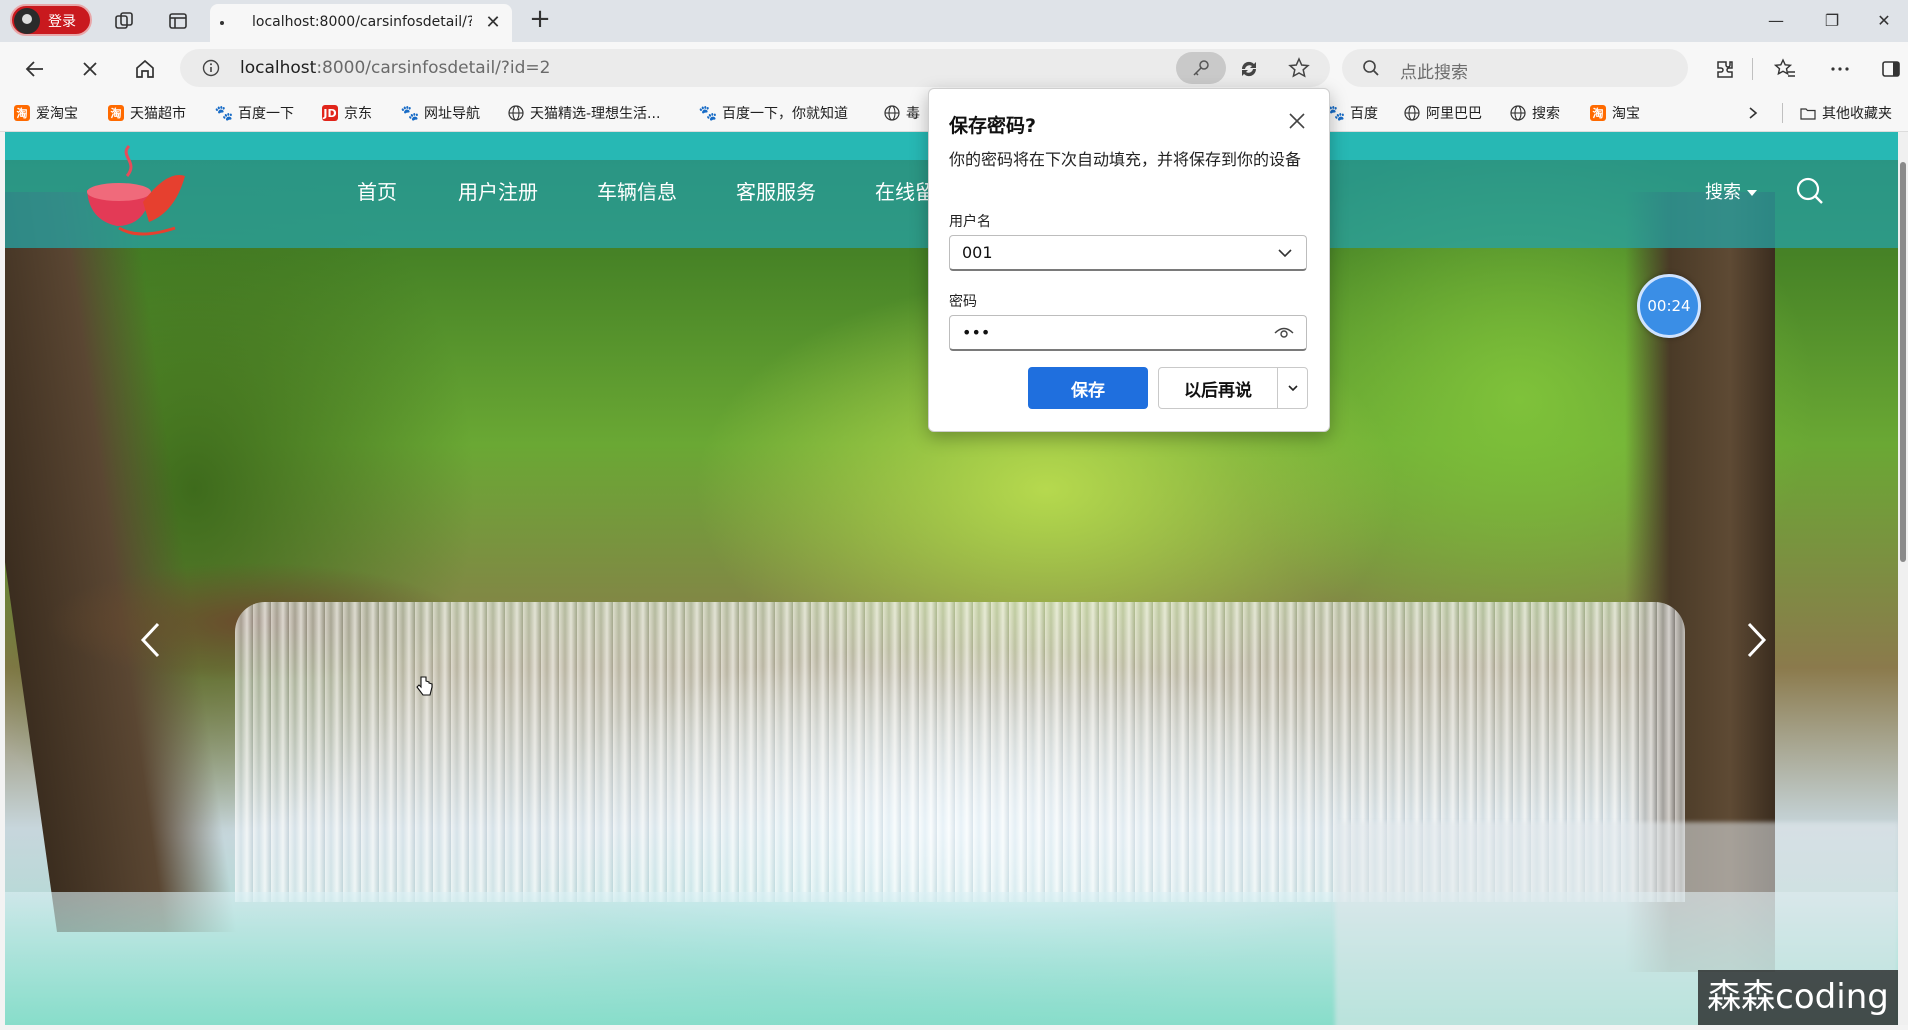 The image size is (1908, 1030). Describe the element at coordinates (395, 68) in the screenshot. I see `url-text: localhost:8000/carsinfosdetail/?id=2` at that location.